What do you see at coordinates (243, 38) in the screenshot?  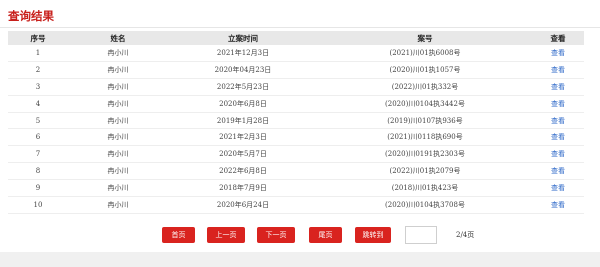 I see `column-header-date: 立案时间` at bounding box center [243, 38].